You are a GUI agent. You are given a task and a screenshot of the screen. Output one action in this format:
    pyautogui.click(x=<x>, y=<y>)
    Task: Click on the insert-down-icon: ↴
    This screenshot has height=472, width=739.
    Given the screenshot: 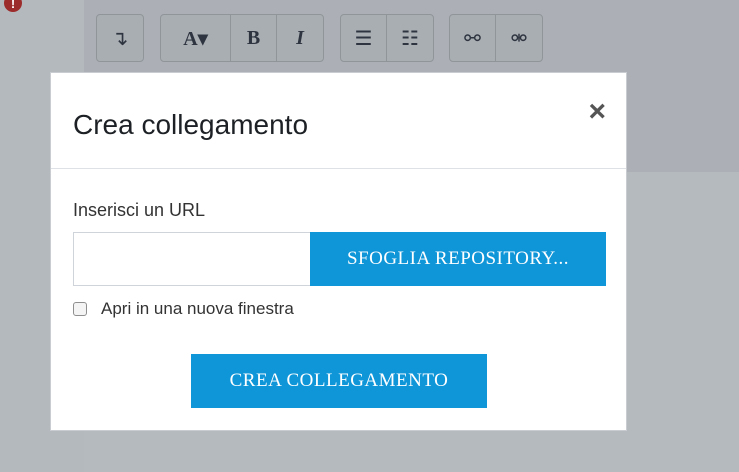 What is the action you would take?
    pyautogui.click(x=120, y=38)
    